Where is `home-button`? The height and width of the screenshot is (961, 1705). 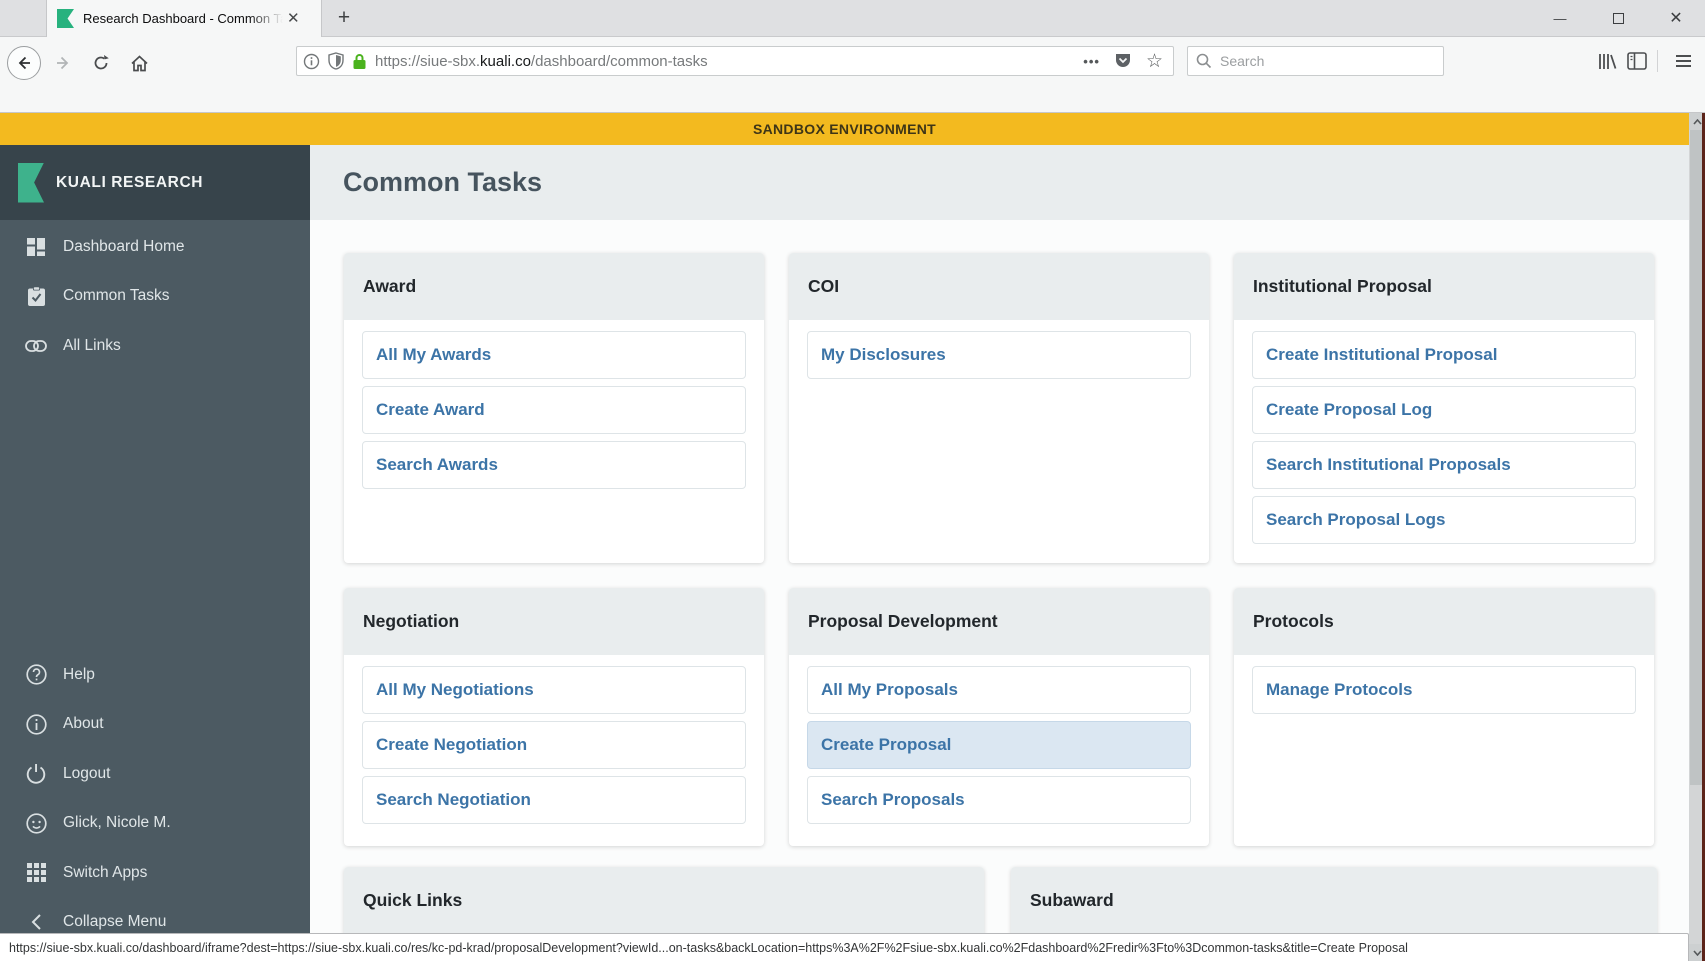
home-button is located at coordinates (139, 63).